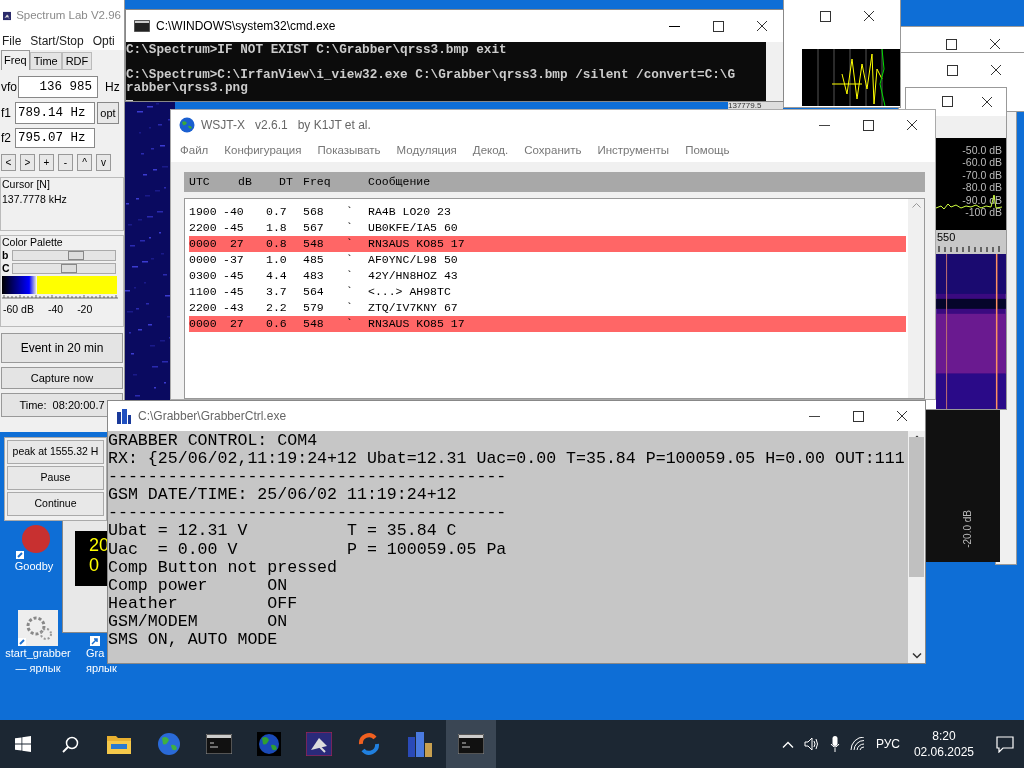 This screenshot has height=768, width=1024. I want to click on table-cell-text: 2200, so click(203, 228).